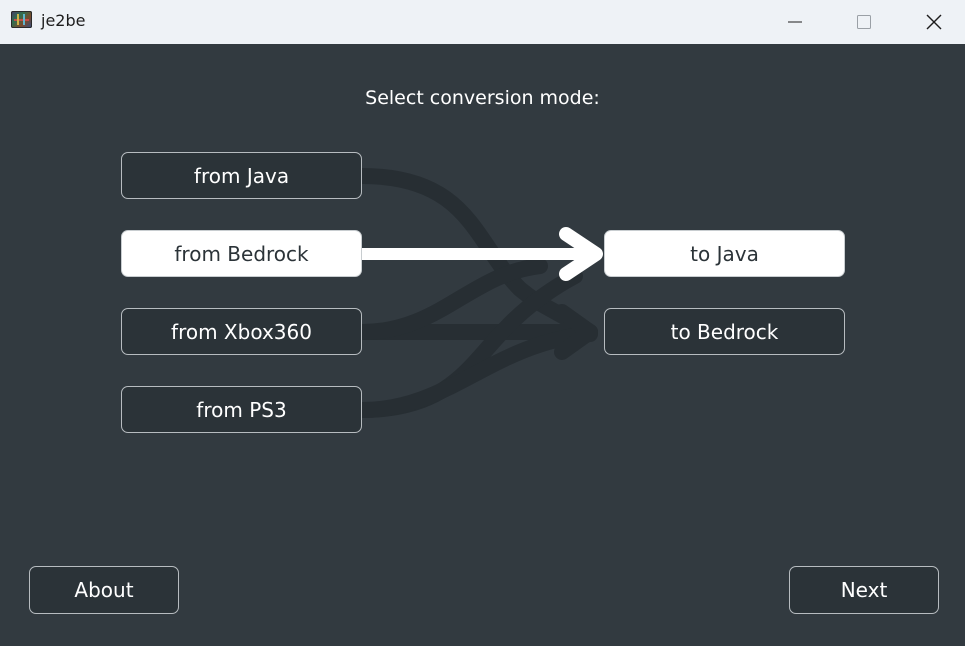 Image resolution: width=965 pixels, height=646 pixels. I want to click on minimize-icon, so click(795, 22).